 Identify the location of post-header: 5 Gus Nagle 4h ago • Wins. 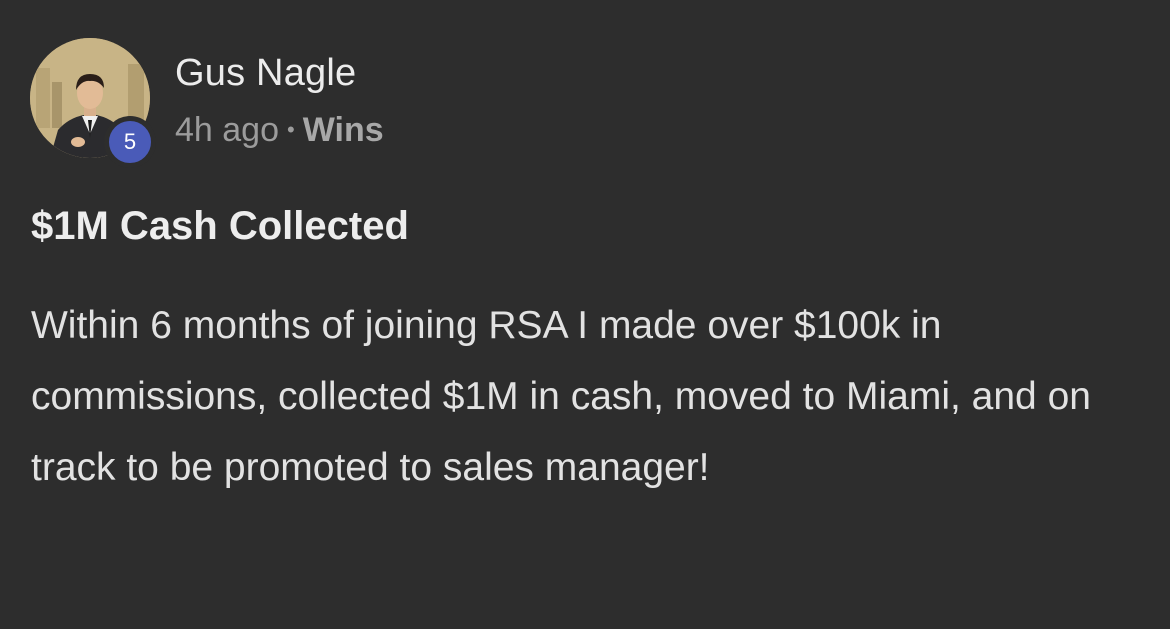
(207, 103).